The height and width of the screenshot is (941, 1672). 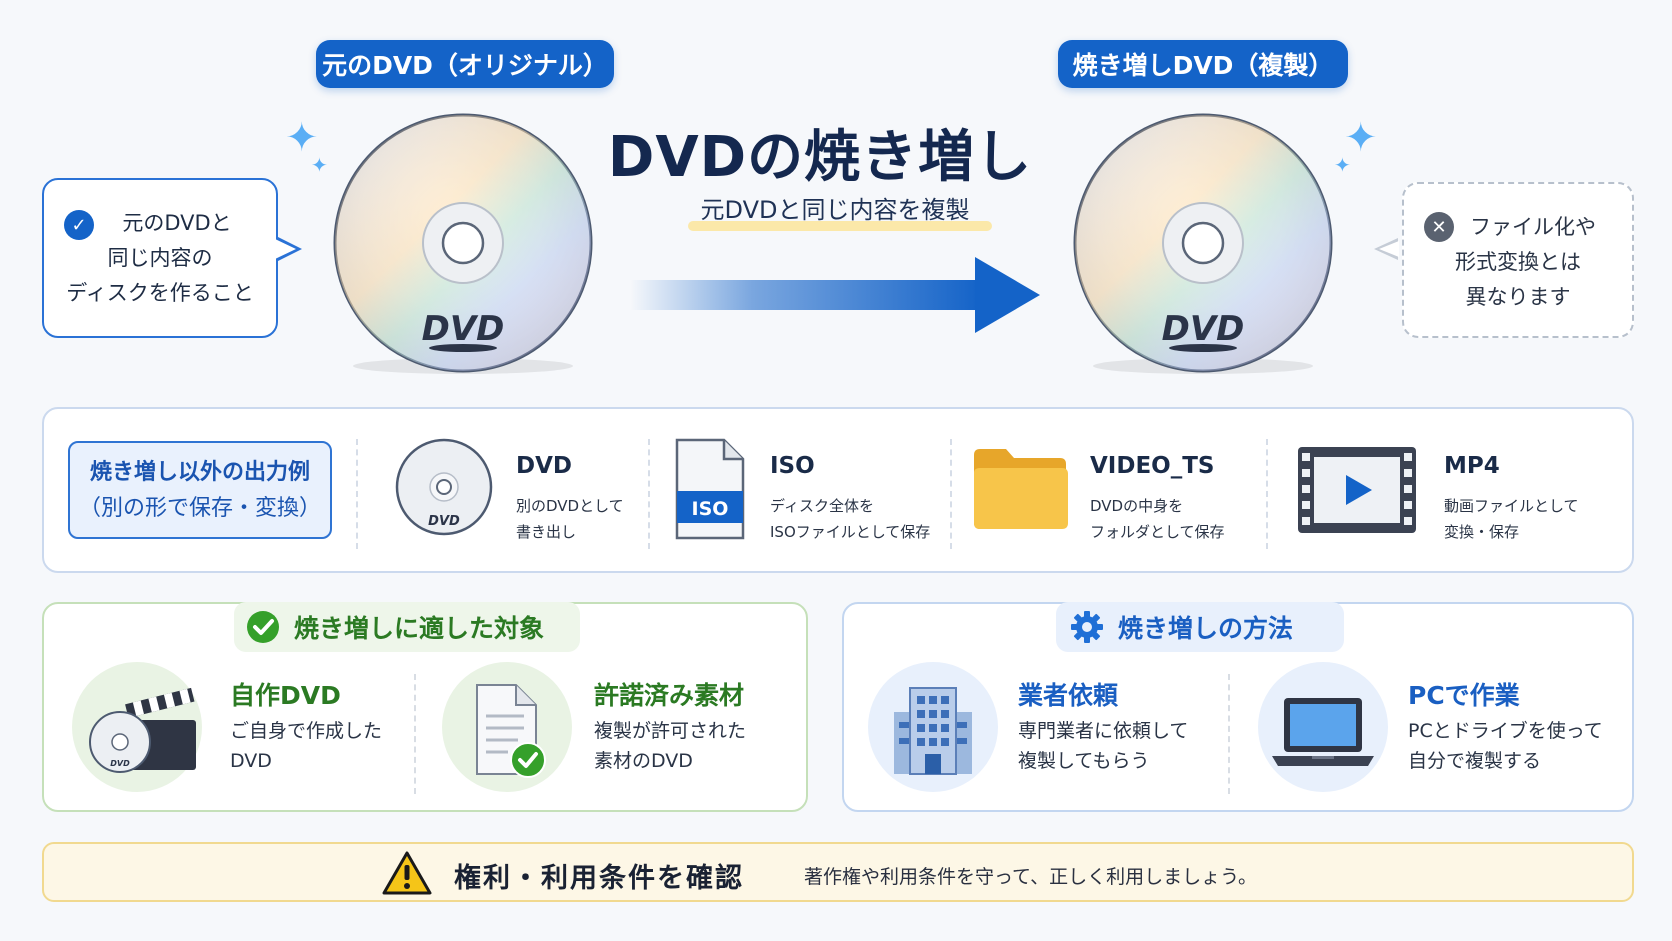 I want to click on methods-header: 焼き増しの方法, so click(x=1200, y=627).